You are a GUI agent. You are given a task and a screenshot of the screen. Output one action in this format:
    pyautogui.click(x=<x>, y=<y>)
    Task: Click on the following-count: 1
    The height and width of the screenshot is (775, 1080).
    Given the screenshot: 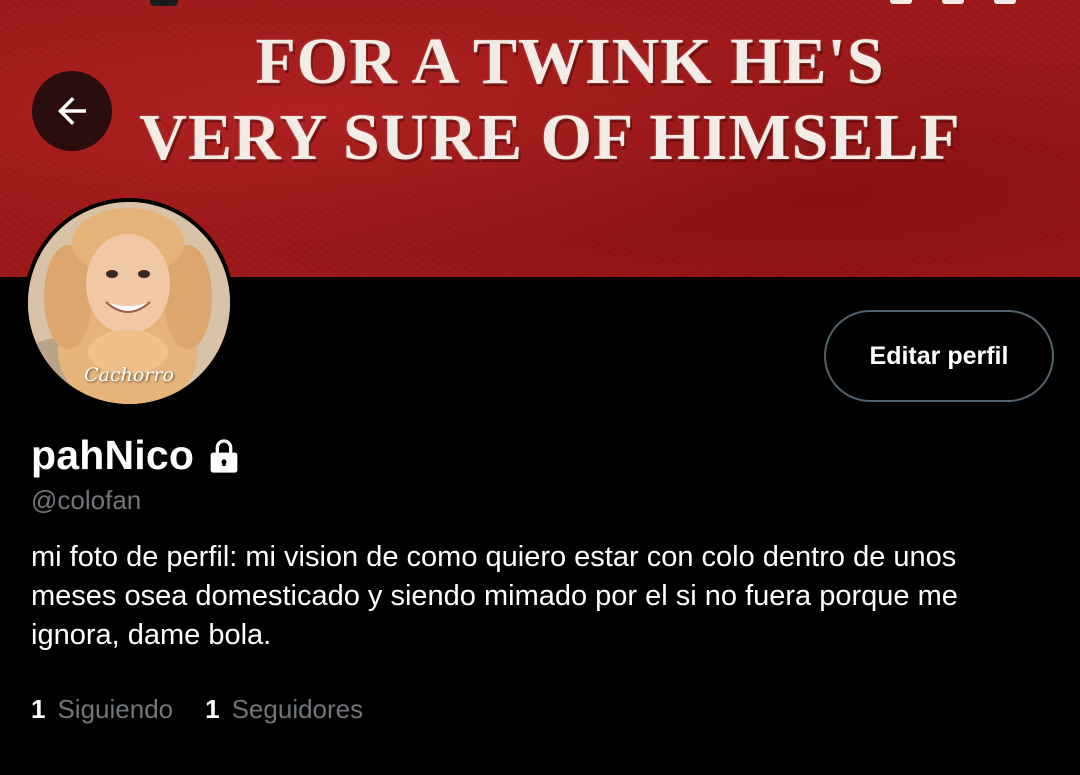 What is the action you would take?
    pyautogui.click(x=38, y=709)
    